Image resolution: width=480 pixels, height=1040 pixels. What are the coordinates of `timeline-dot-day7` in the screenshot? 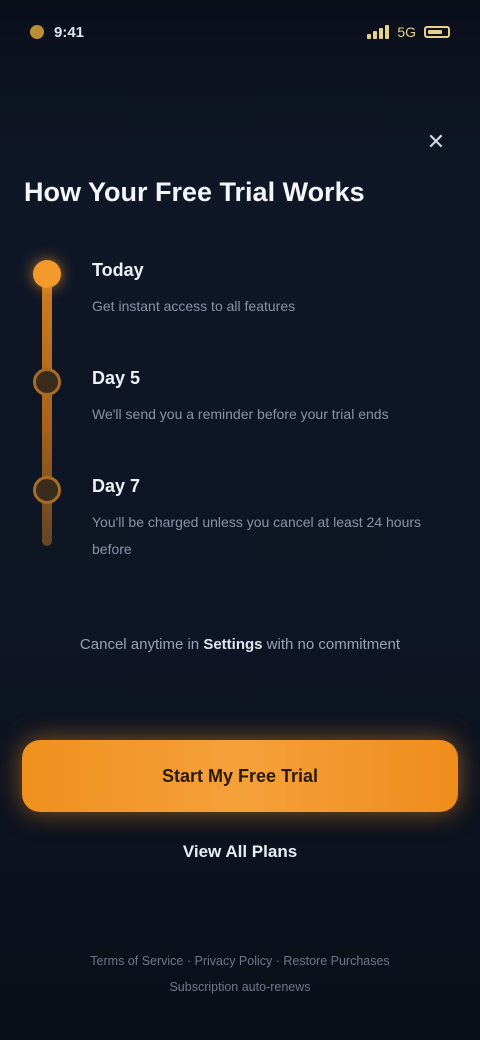 It's located at (47, 490).